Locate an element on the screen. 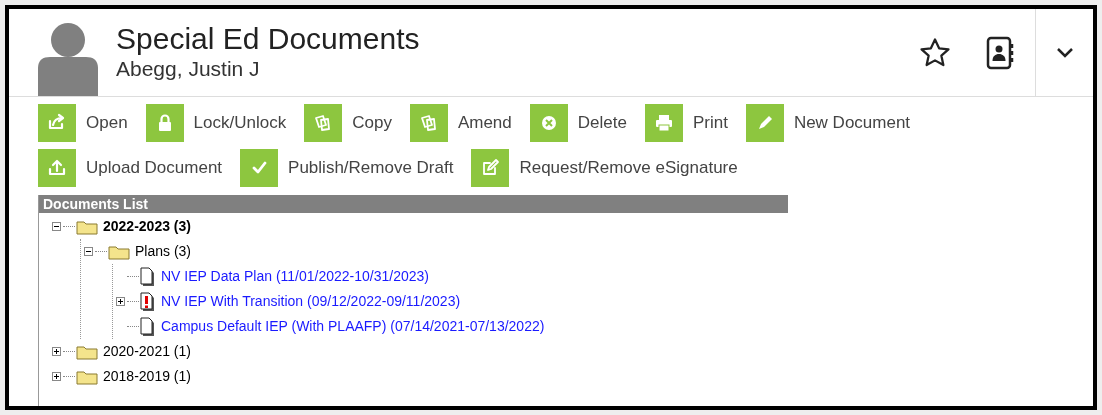 Image resolution: width=1102 pixels, height=415 pixels. toolbar-button: Print is located at coordinates (686, 123).